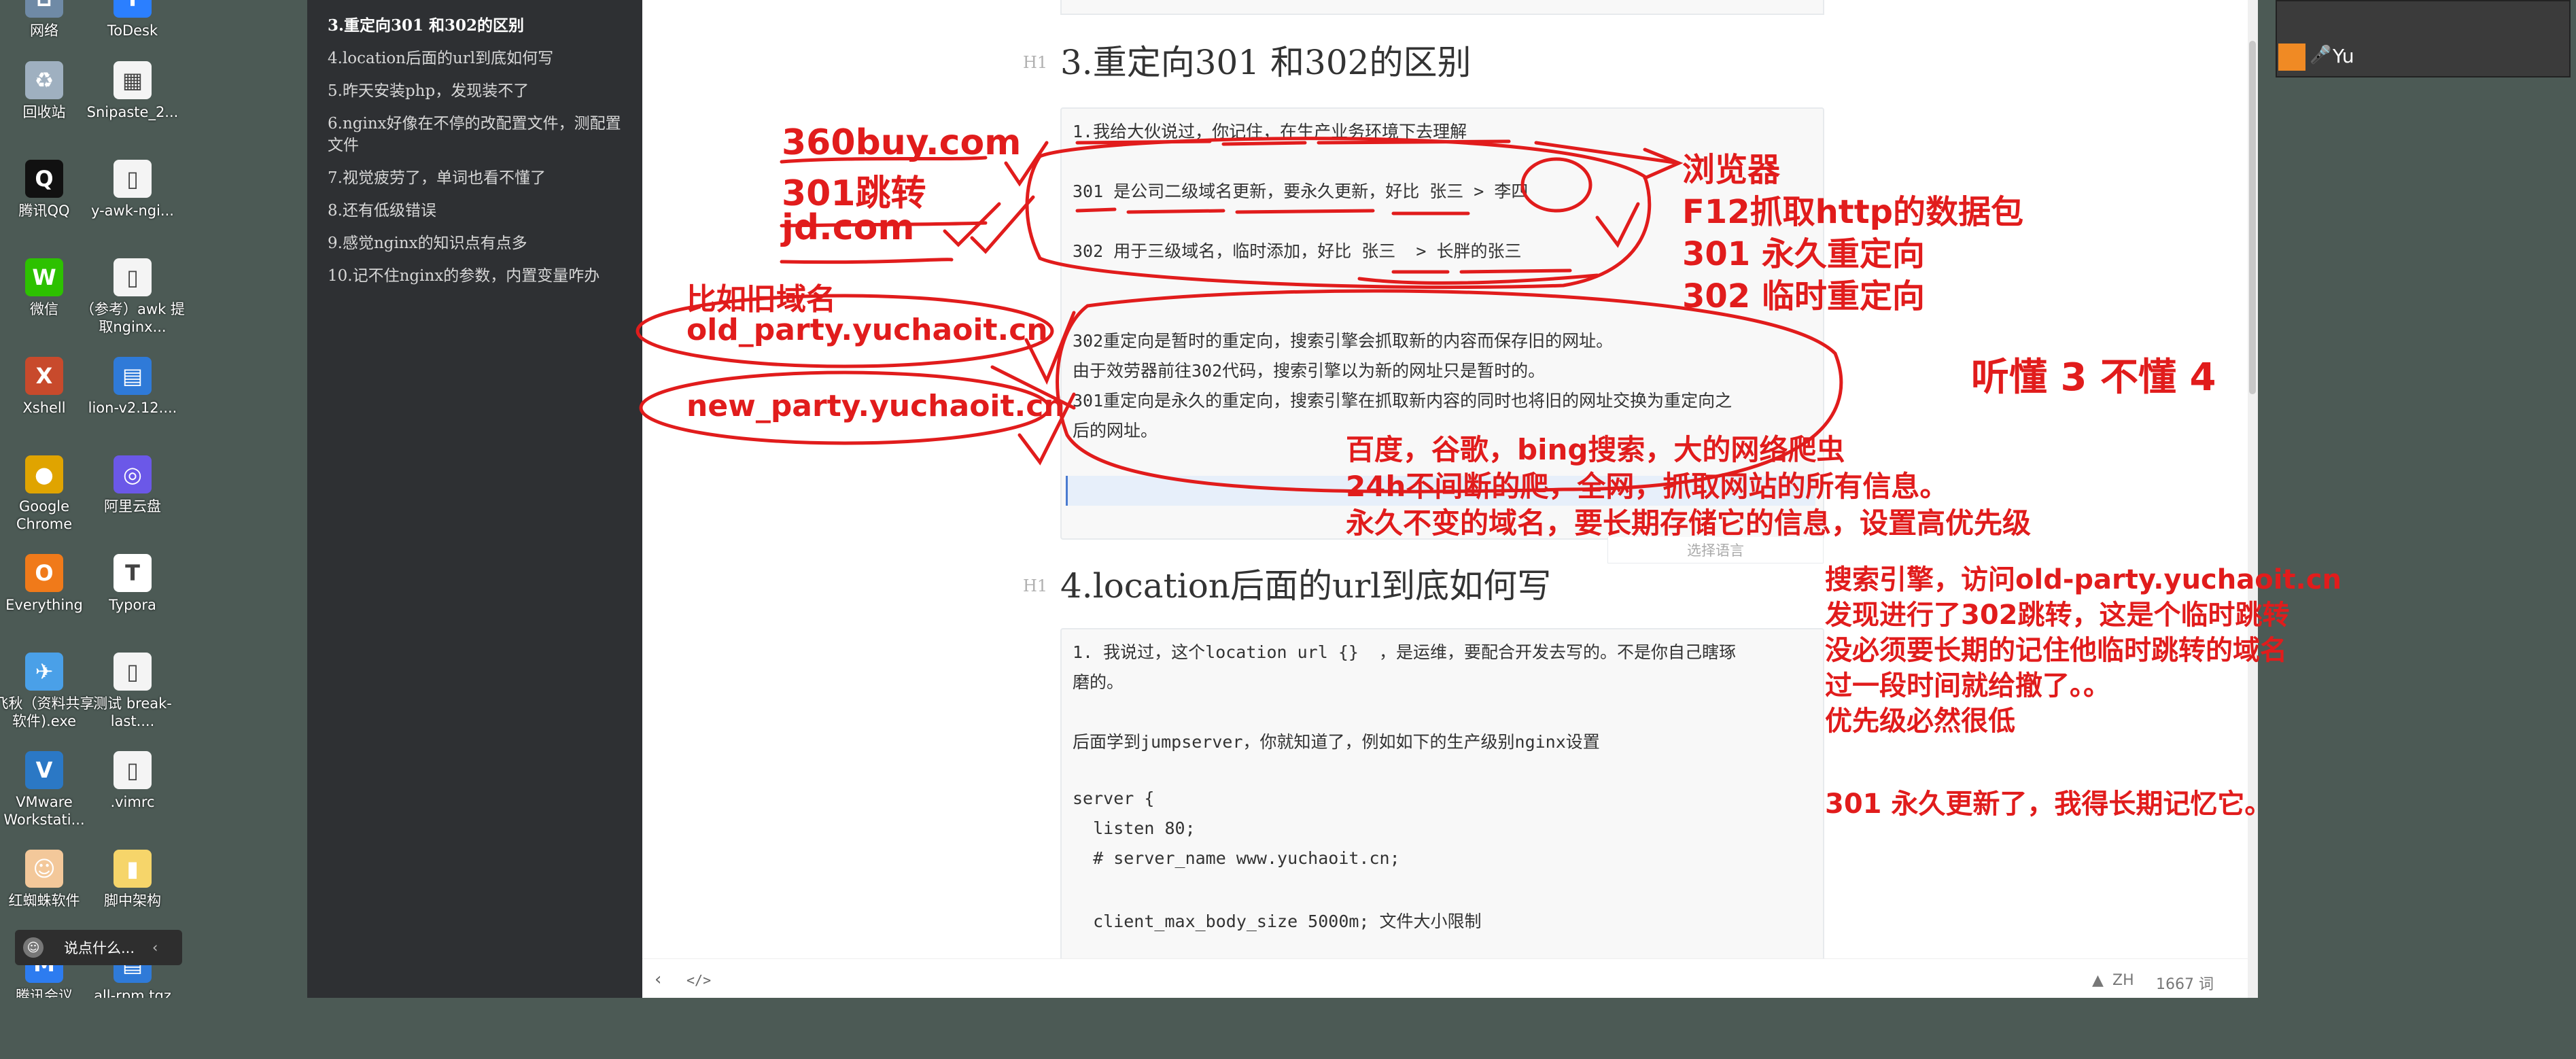  Describe the element at coordinates (2057, 615) in the screenshot. I see `anno-right-2: 发现进行了302跳转，这是个临时跳转` at that location.